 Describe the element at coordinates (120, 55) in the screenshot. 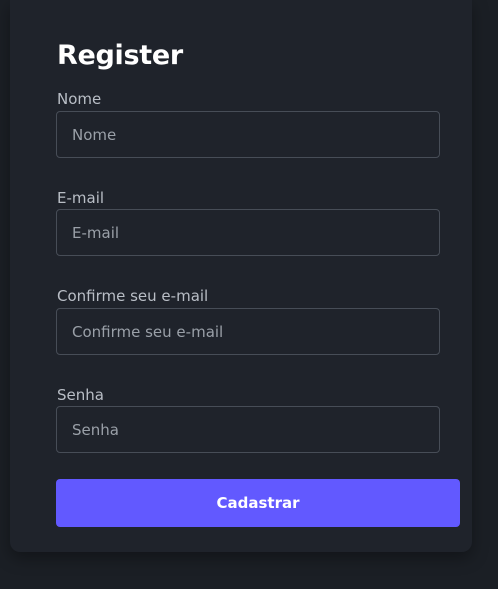

I see `page-title: Register` at that location.